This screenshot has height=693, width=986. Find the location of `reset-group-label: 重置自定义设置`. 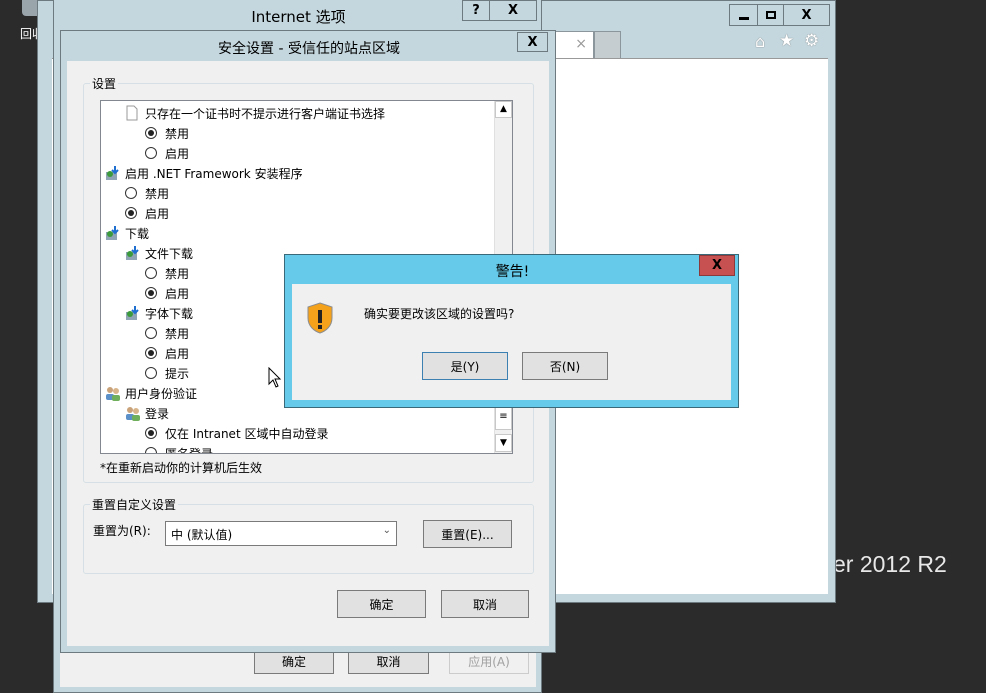

reset-group-label: 重置自定义设置 is located at coordinates (134, 504).